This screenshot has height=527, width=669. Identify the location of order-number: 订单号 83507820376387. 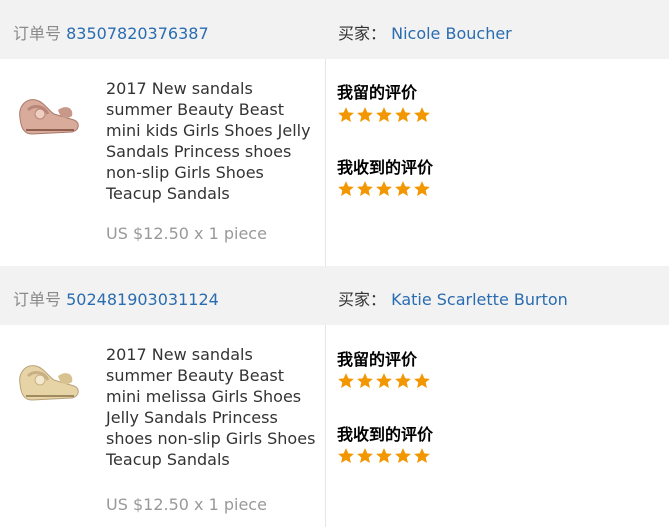
(111, 32).